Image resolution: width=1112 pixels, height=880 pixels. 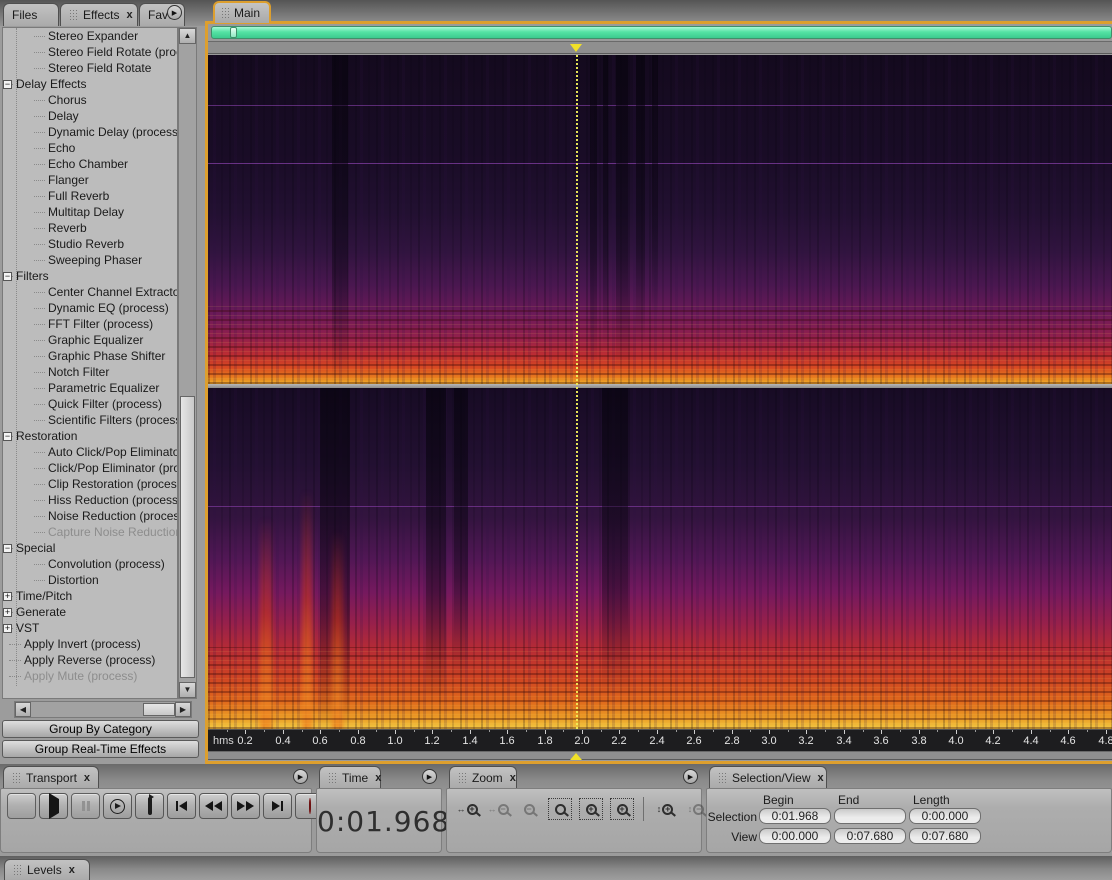 I want to click on tree-item: Scientific Filters (process), so click(x=90, y=420).